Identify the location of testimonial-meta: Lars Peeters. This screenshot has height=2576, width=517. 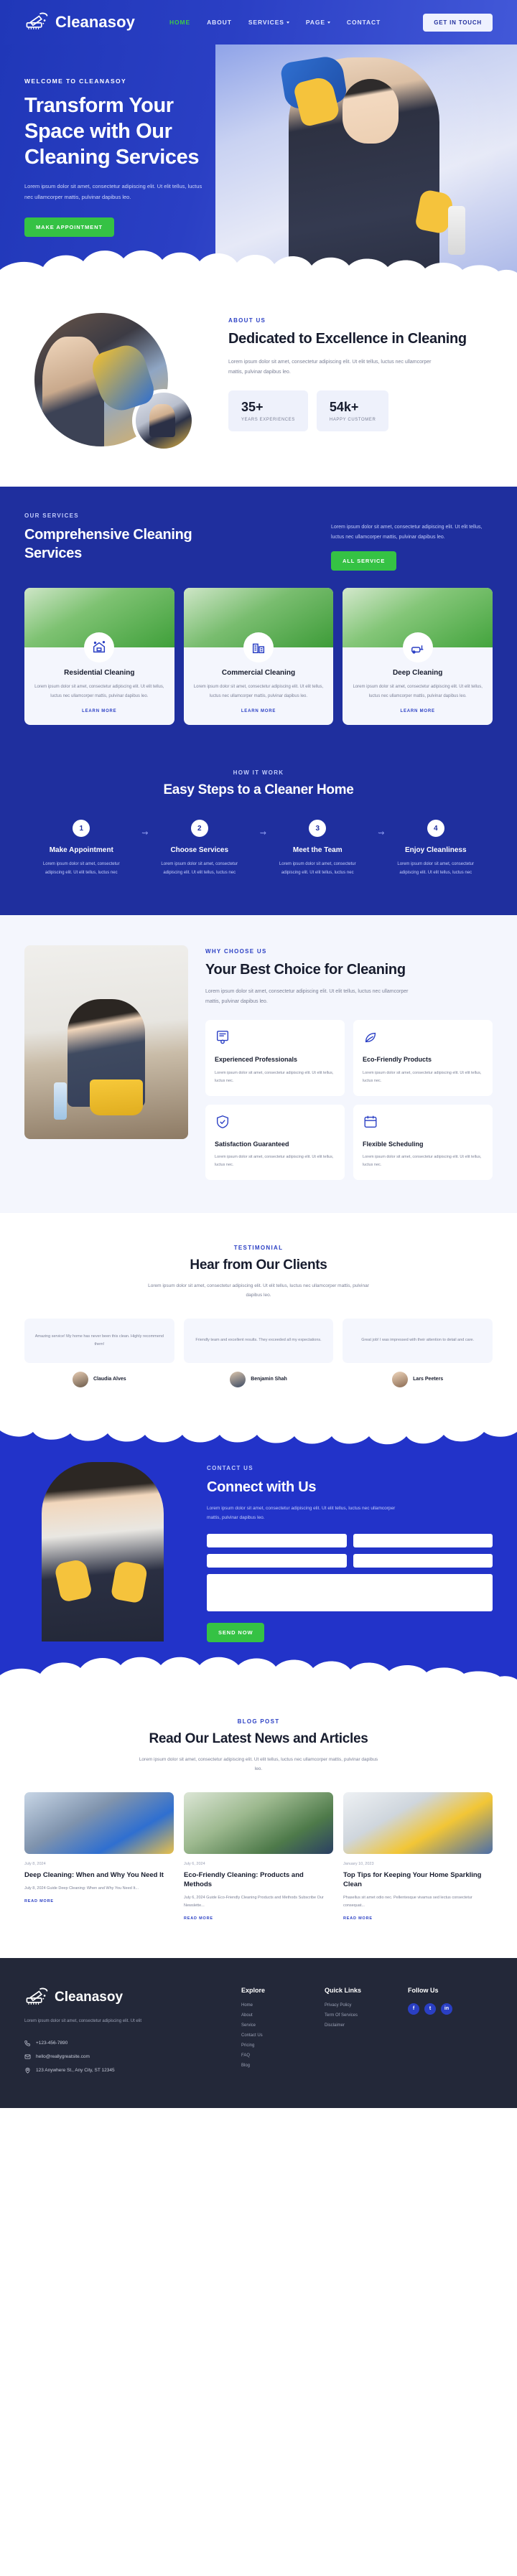
(418, 1379).